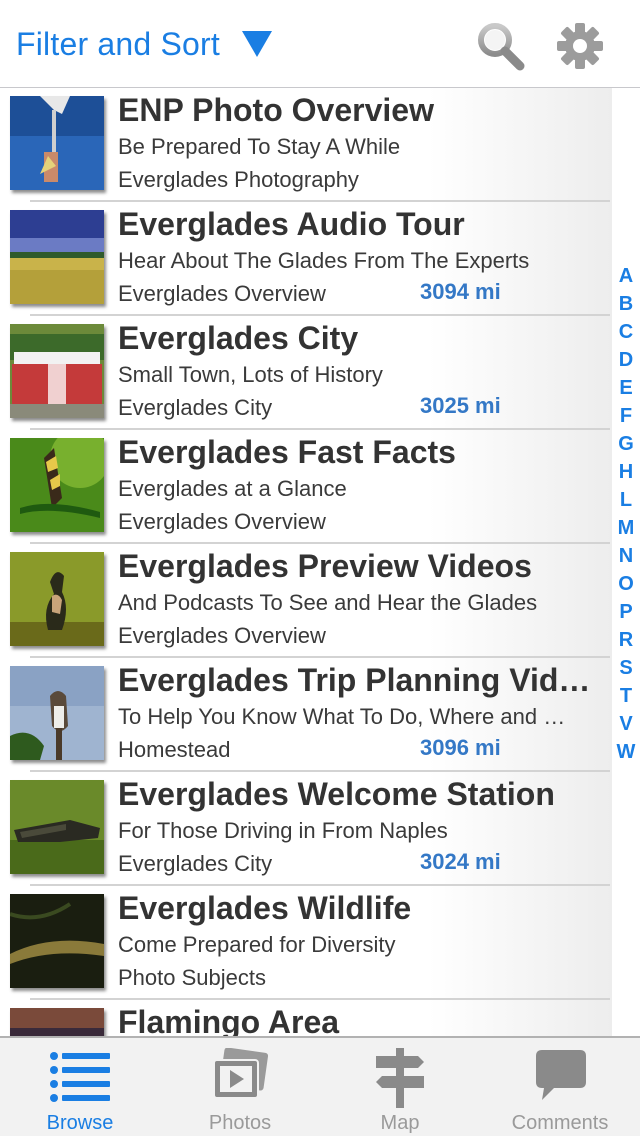 Image resolution: width=640 pixels, height=1136 pixels. What do you see at coordinates (240, 1077) in the screenshot?
I see `photos-icon` at bounding box center [240, 1077].